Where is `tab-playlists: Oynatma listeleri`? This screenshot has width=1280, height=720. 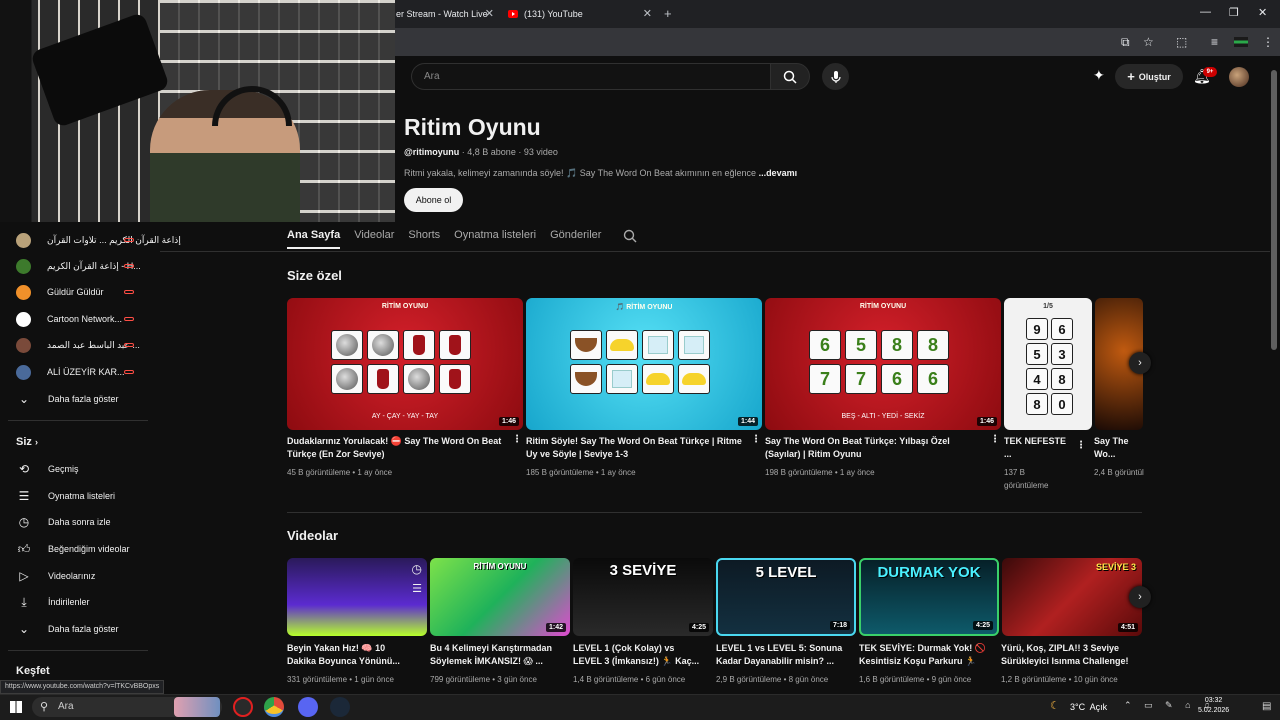
tab-playlists: Oynatma listeleri is located at coordinates (495, 239).